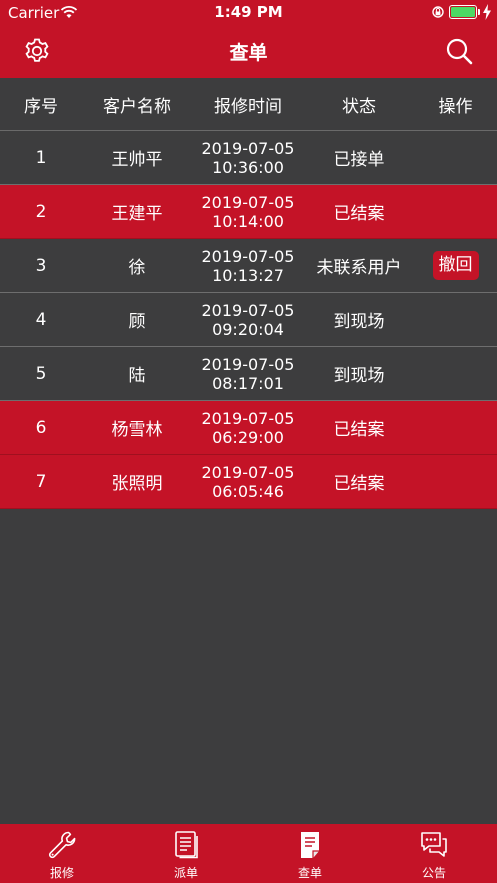 Image resolution: width=497 pixels, height=883 pixels. I want to click on tab-announcement: 公告, so click(434, 853).